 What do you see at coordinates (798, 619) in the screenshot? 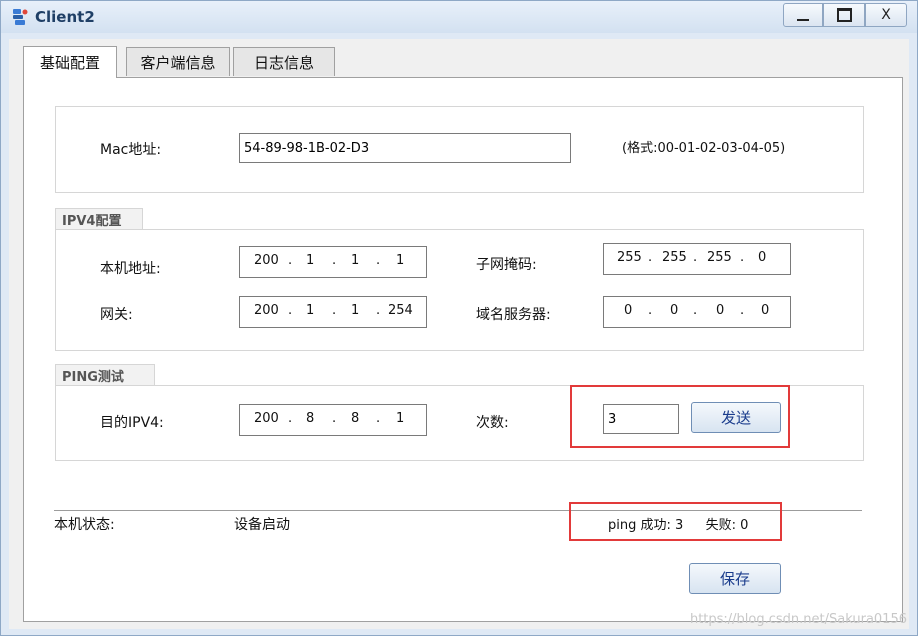
I see `watermark: https://blog.csdn.net/Sakura0156` at bounding box center [798, 619].